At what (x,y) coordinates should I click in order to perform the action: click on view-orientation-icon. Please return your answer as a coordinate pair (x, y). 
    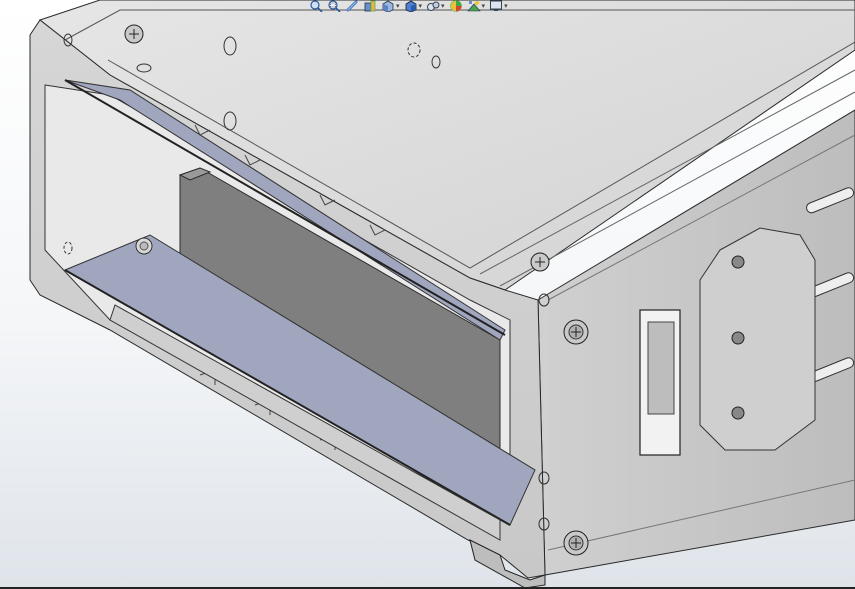
    Looking at the image, I should click on (388, 6).